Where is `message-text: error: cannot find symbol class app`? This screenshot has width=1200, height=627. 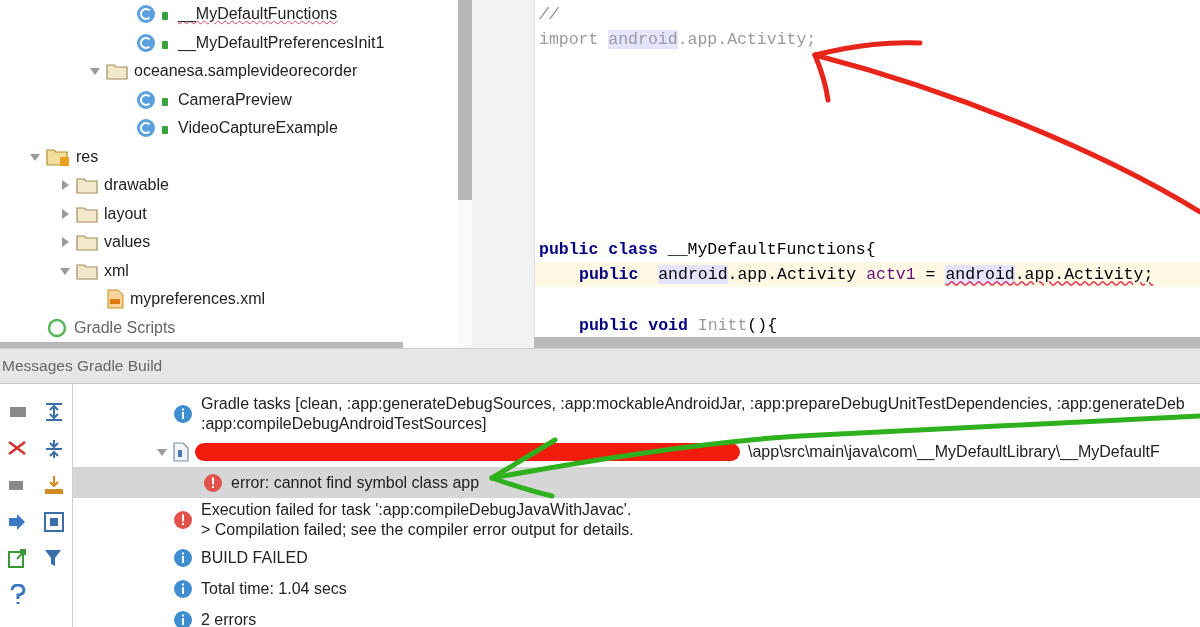
message-text: error: cannot find symbol class app is located at coordinates (355, 482).